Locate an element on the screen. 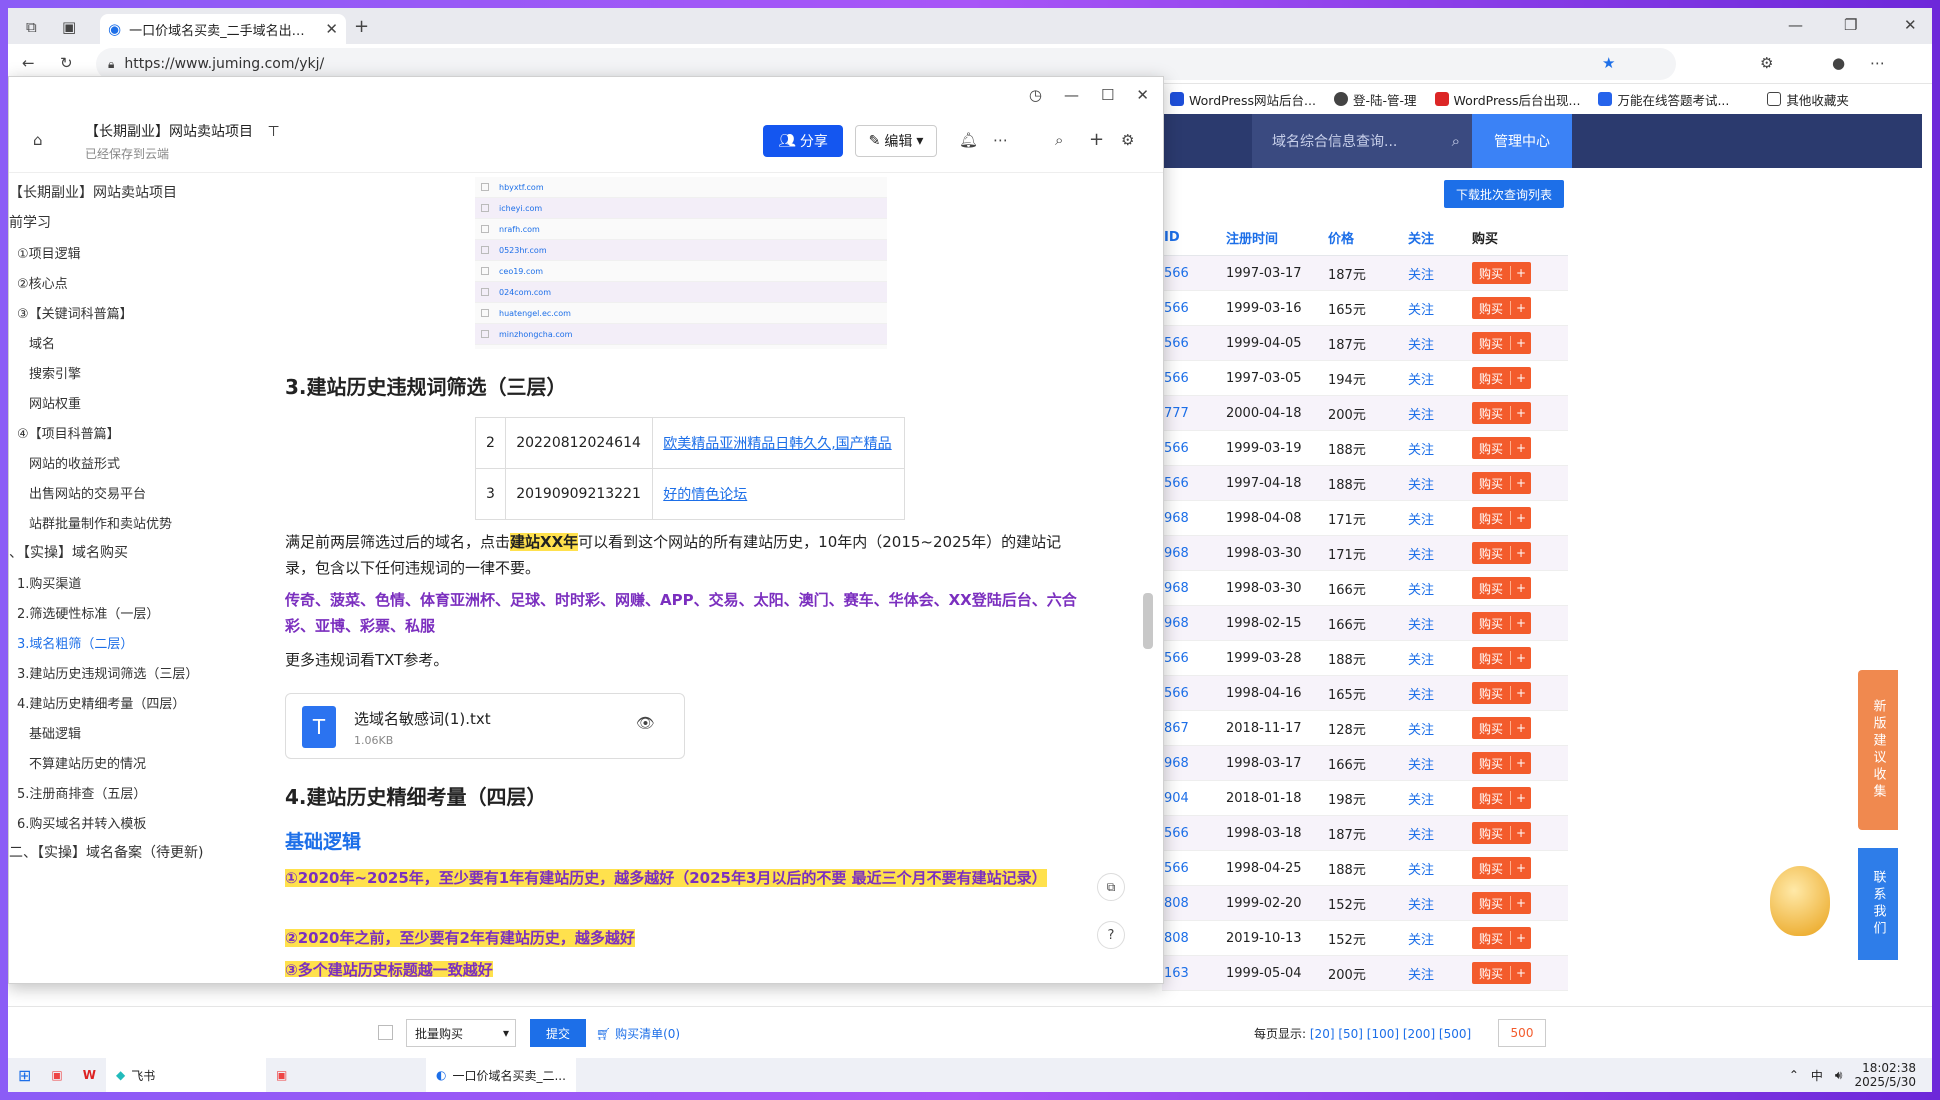 Image resolution: width=1940 pixels, height=1100 pixels. page-size-input: 500 is located at coordinates (1522, 1033).